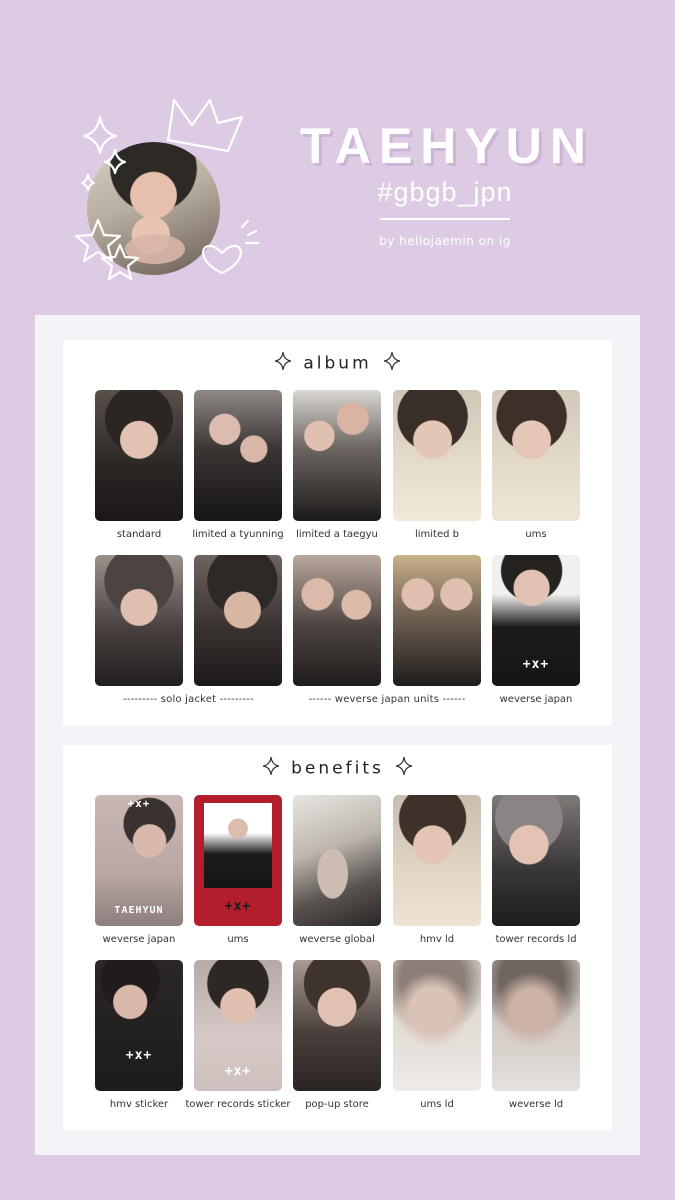 This screenshot has height=1200, width=675. Describe the element at coordinates (437, 939) in the screenshot. I see `card-caption: hmv ld` at that location.